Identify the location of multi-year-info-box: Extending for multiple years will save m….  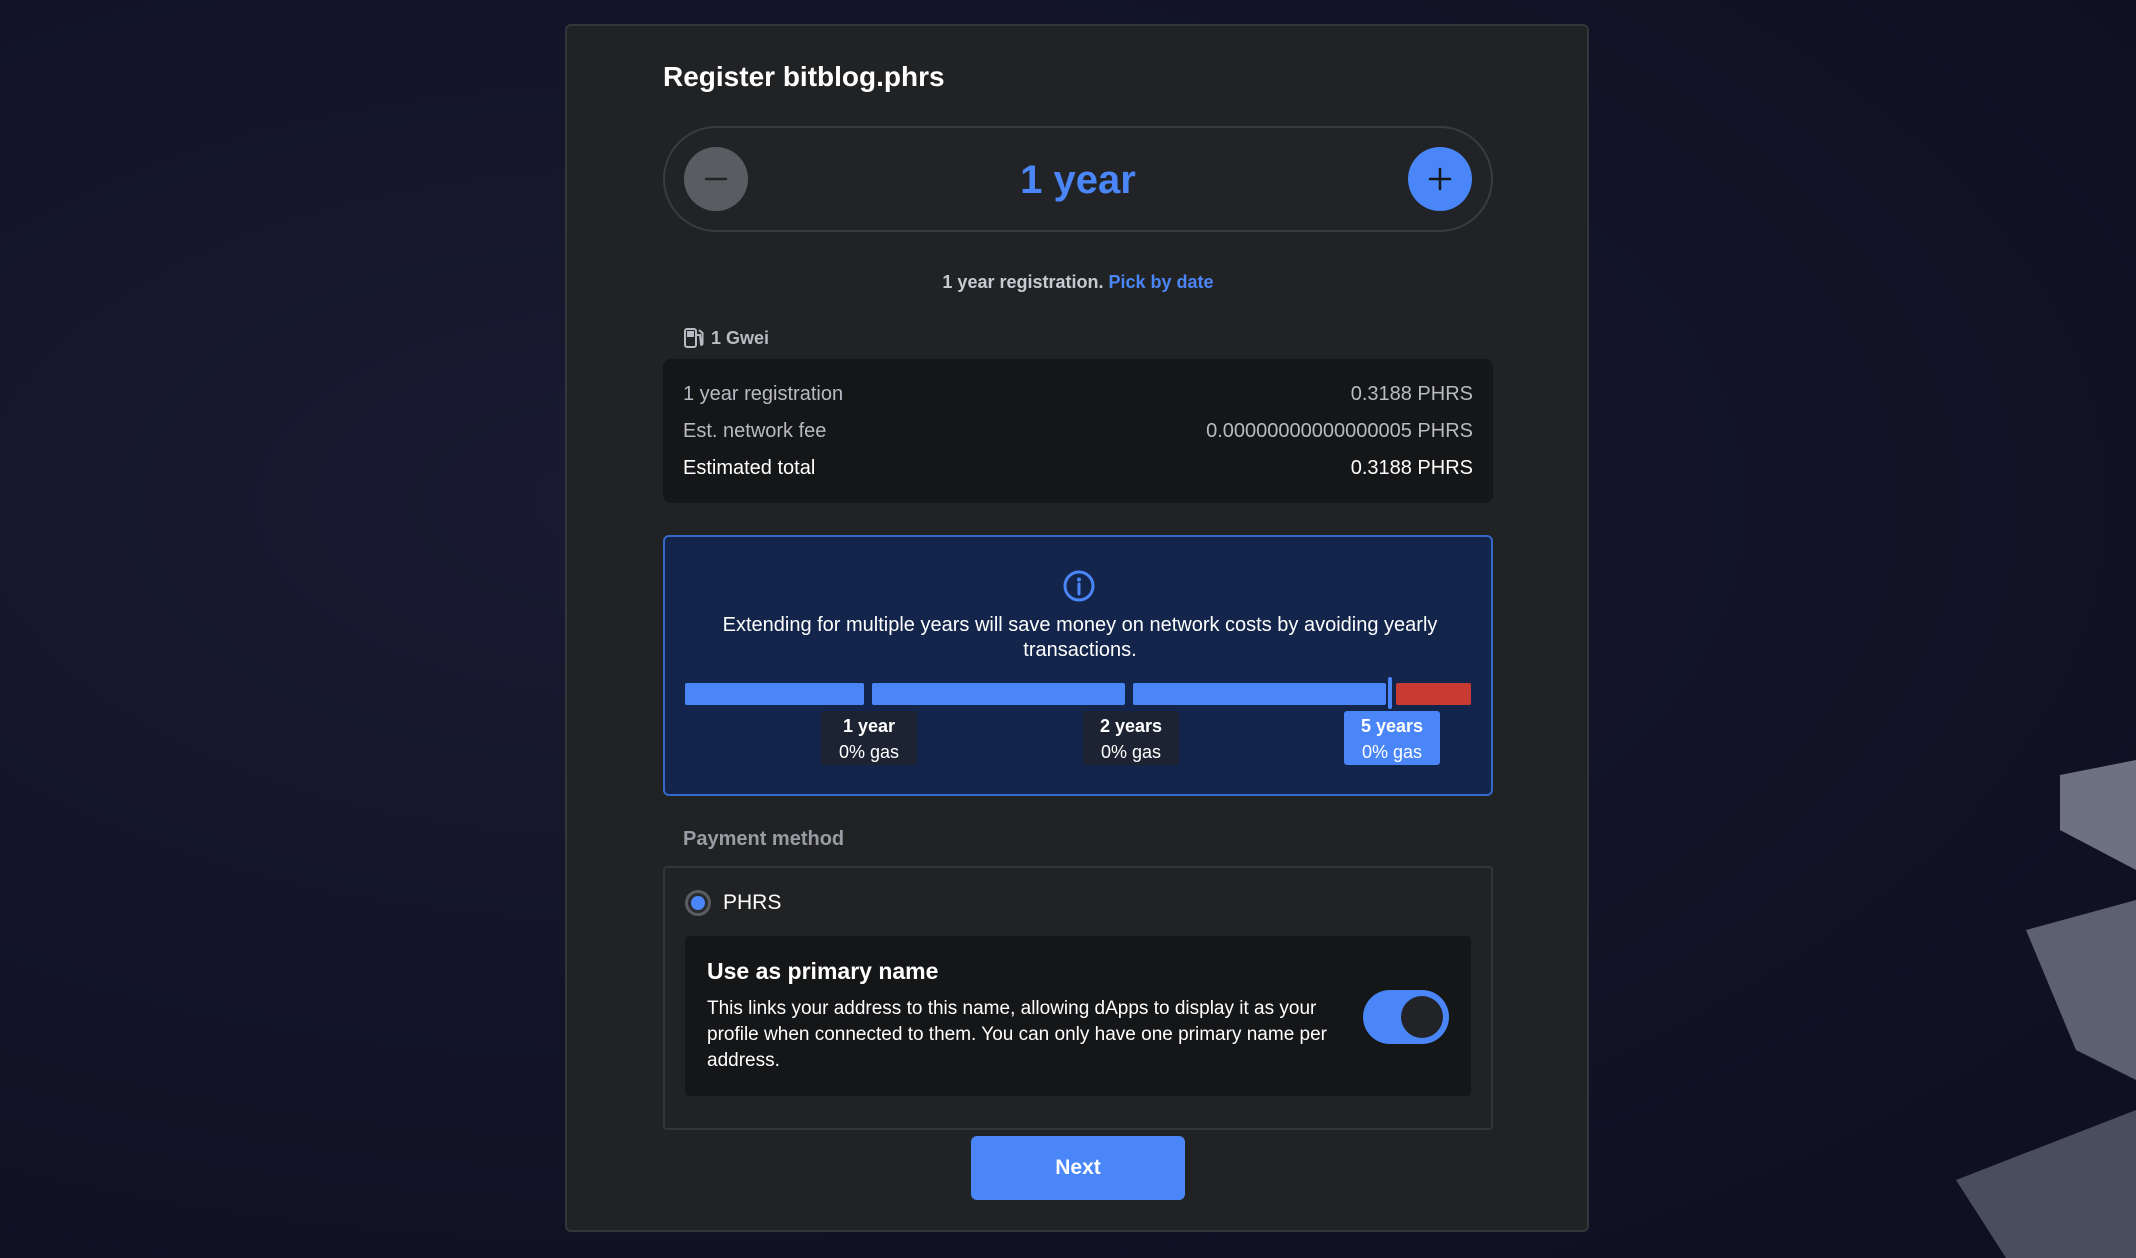
(1078, 665).